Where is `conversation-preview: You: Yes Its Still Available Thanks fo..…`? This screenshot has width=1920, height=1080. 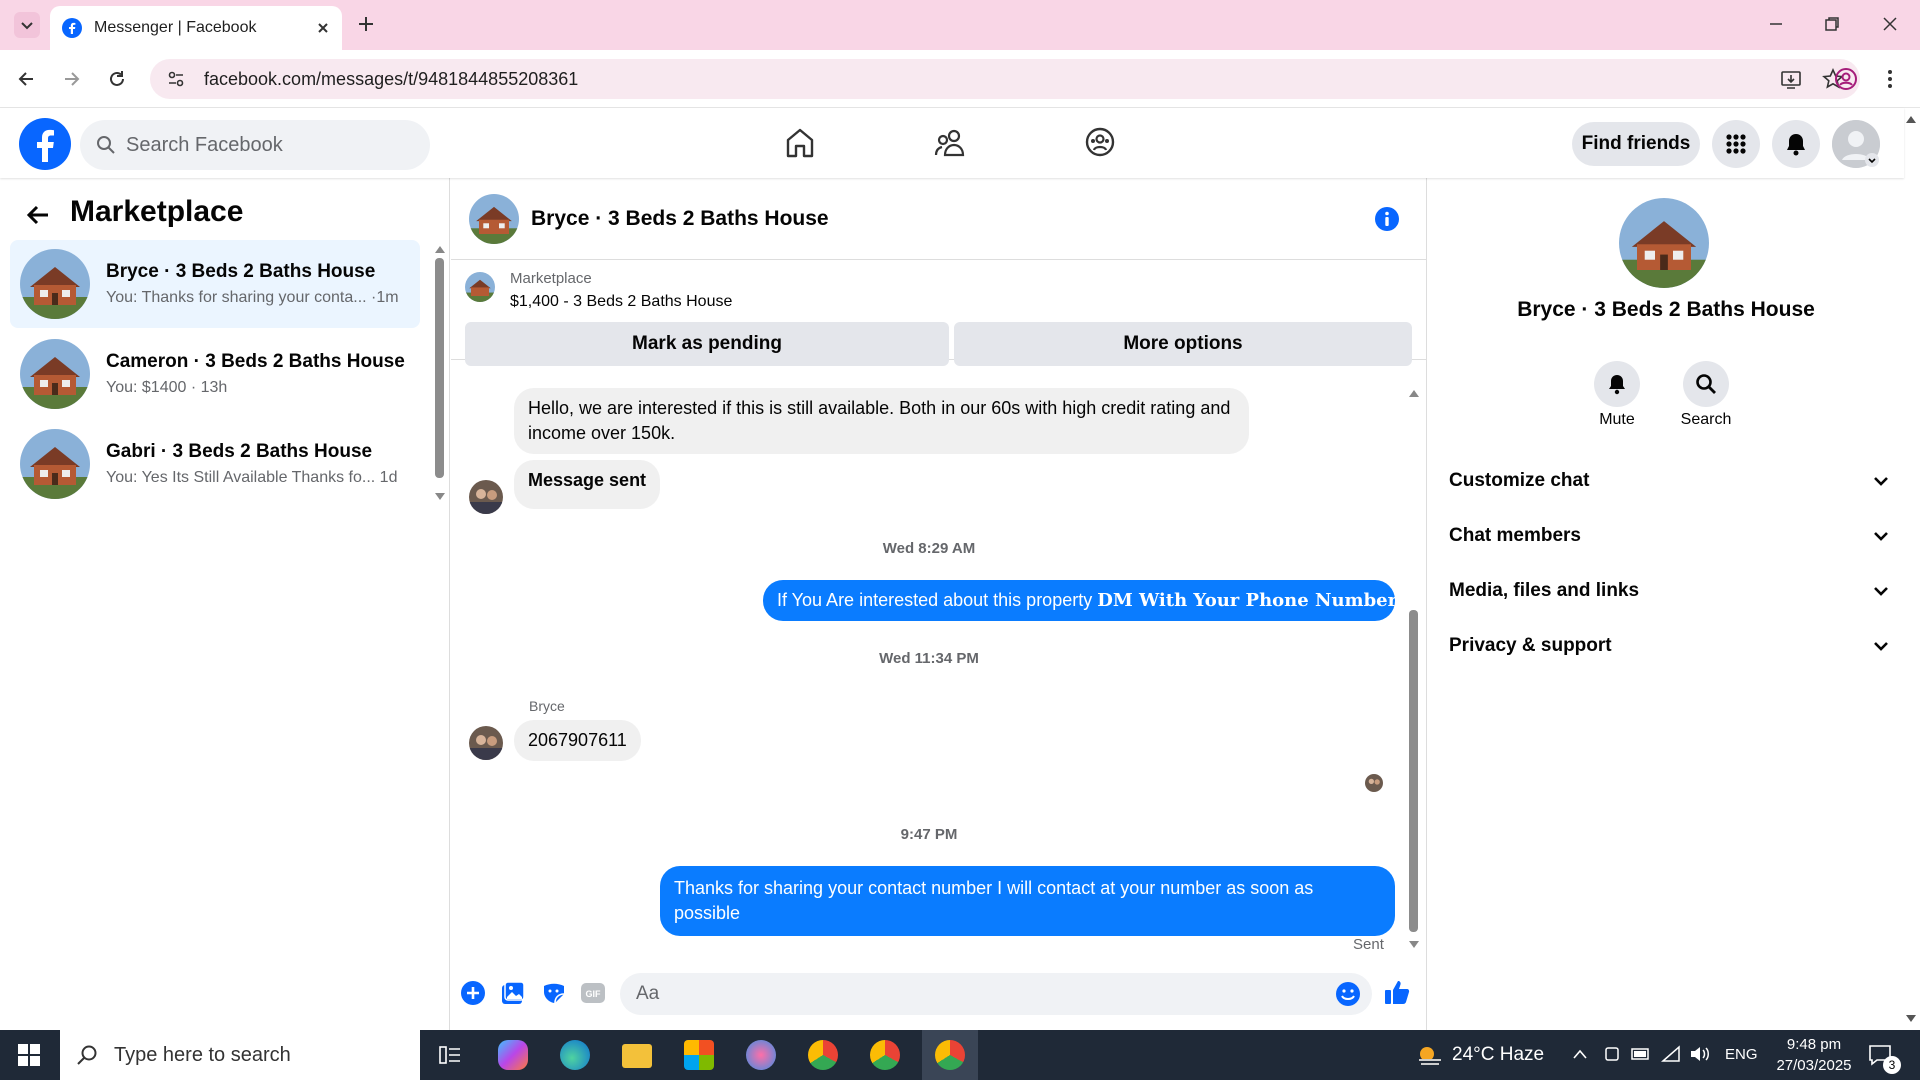 conversation-preview: You: Yes Its Still Available Thanks fo..… is located at coordinates (252, 477).